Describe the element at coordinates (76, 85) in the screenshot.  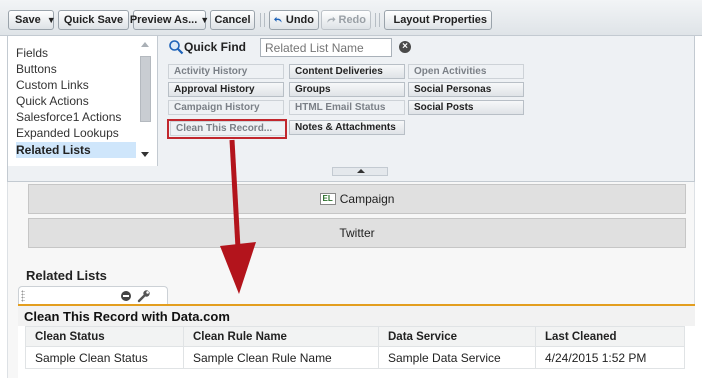
I see `category-custom-links: Custom Links` at that location.